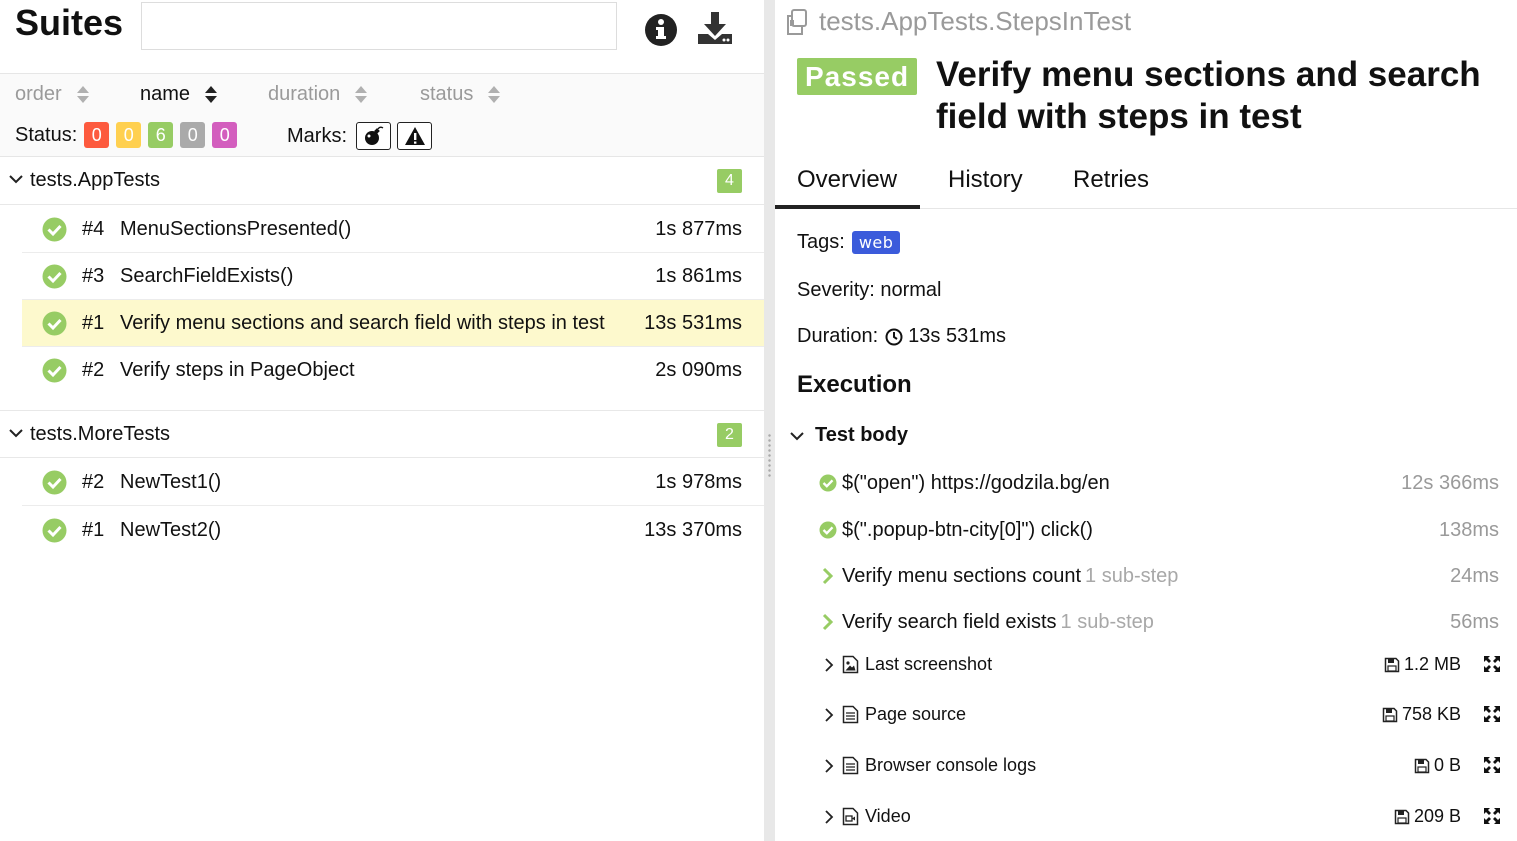 This screenshot has height=841, width=1517. Describe the element at coordinates (393, 276) in the screenshot. I see `test-row: #3 SearchFieldExists() 1s 861ms` at that location.